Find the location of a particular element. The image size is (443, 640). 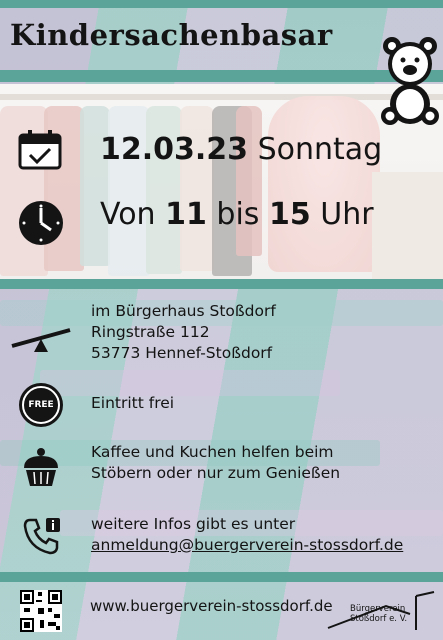

cupcake-icon is located at coordinates (41, 467).